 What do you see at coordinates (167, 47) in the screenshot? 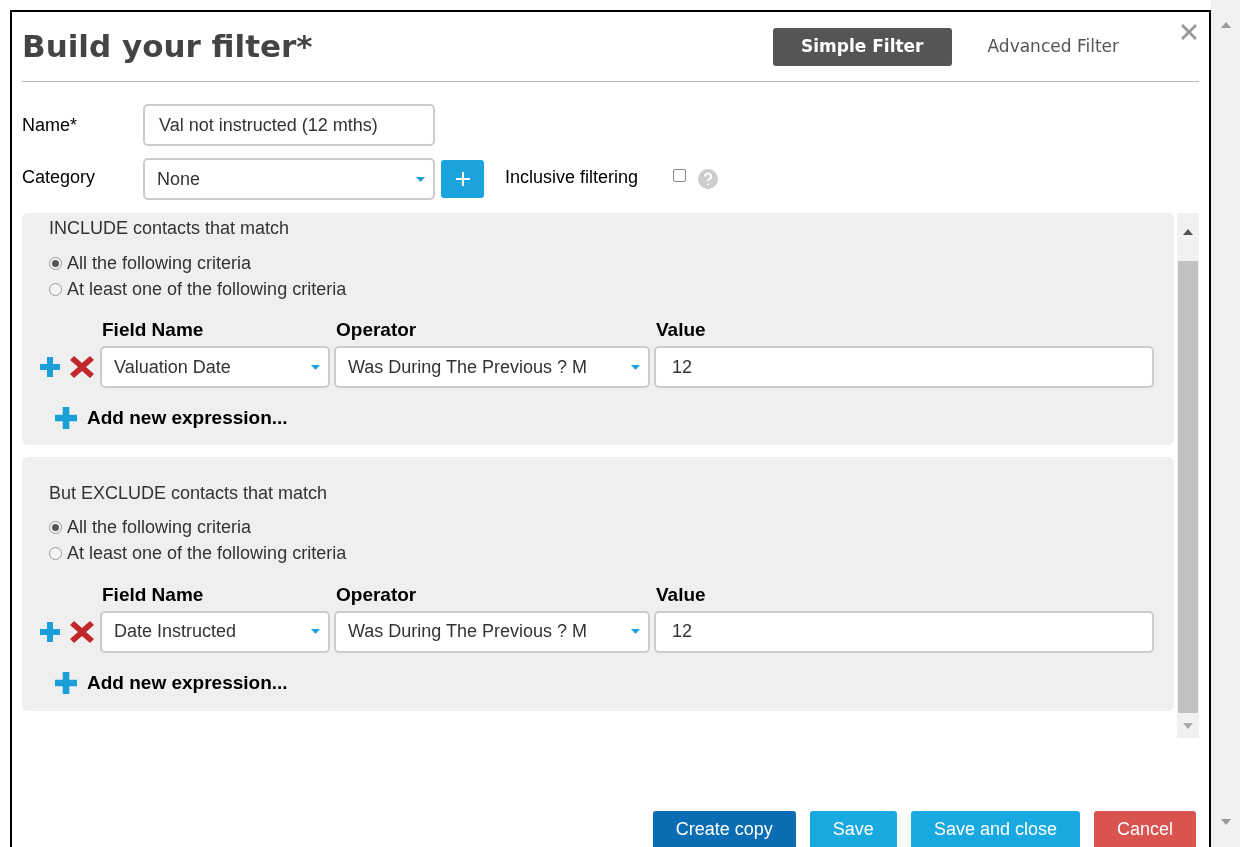
I see `dialog-title: Build your filter*` at bounding box center [167, 47].